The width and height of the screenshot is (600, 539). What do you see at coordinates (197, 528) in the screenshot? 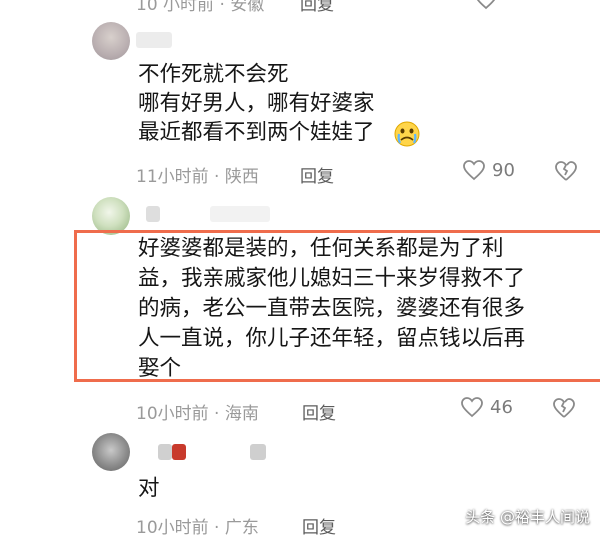
I see `comment-meta: 10小时前 · 广东` at bounding box center [197, 528].